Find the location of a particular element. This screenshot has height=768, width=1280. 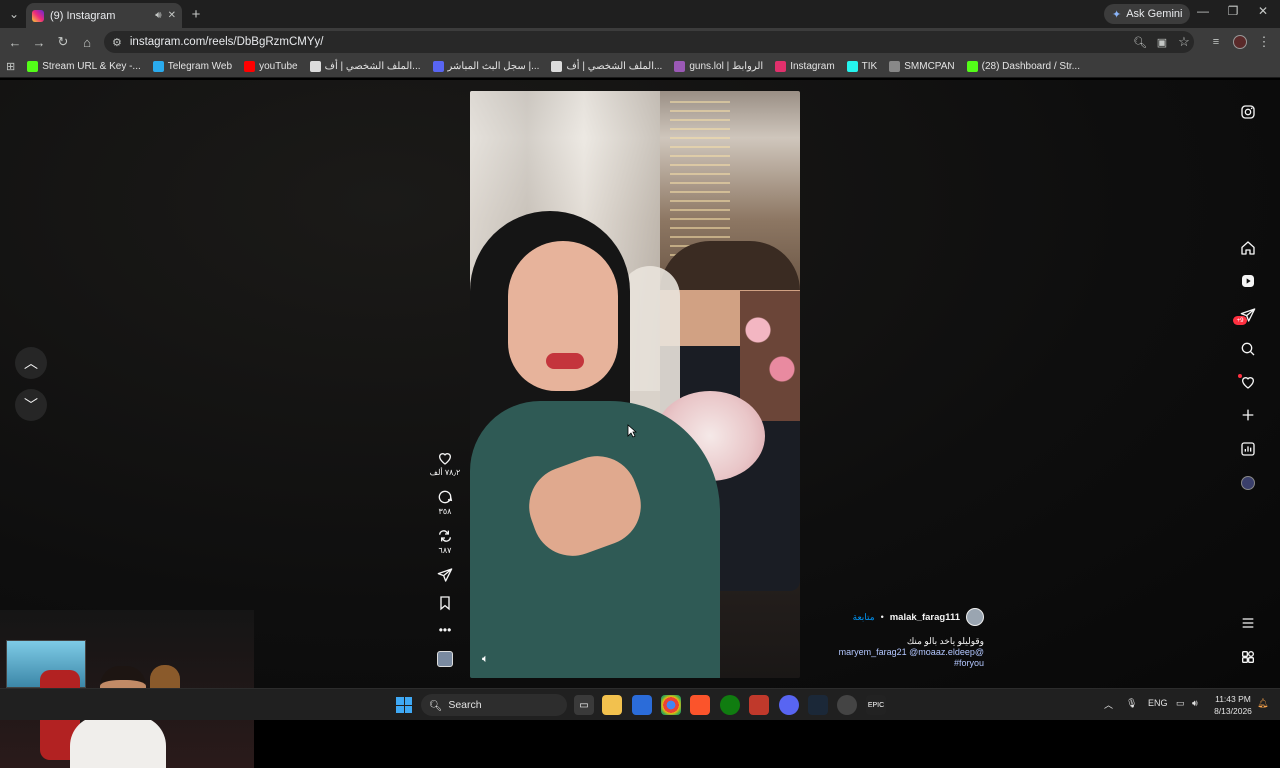

media-controls-icon: ≡ is located at coordinates (1216, 42).